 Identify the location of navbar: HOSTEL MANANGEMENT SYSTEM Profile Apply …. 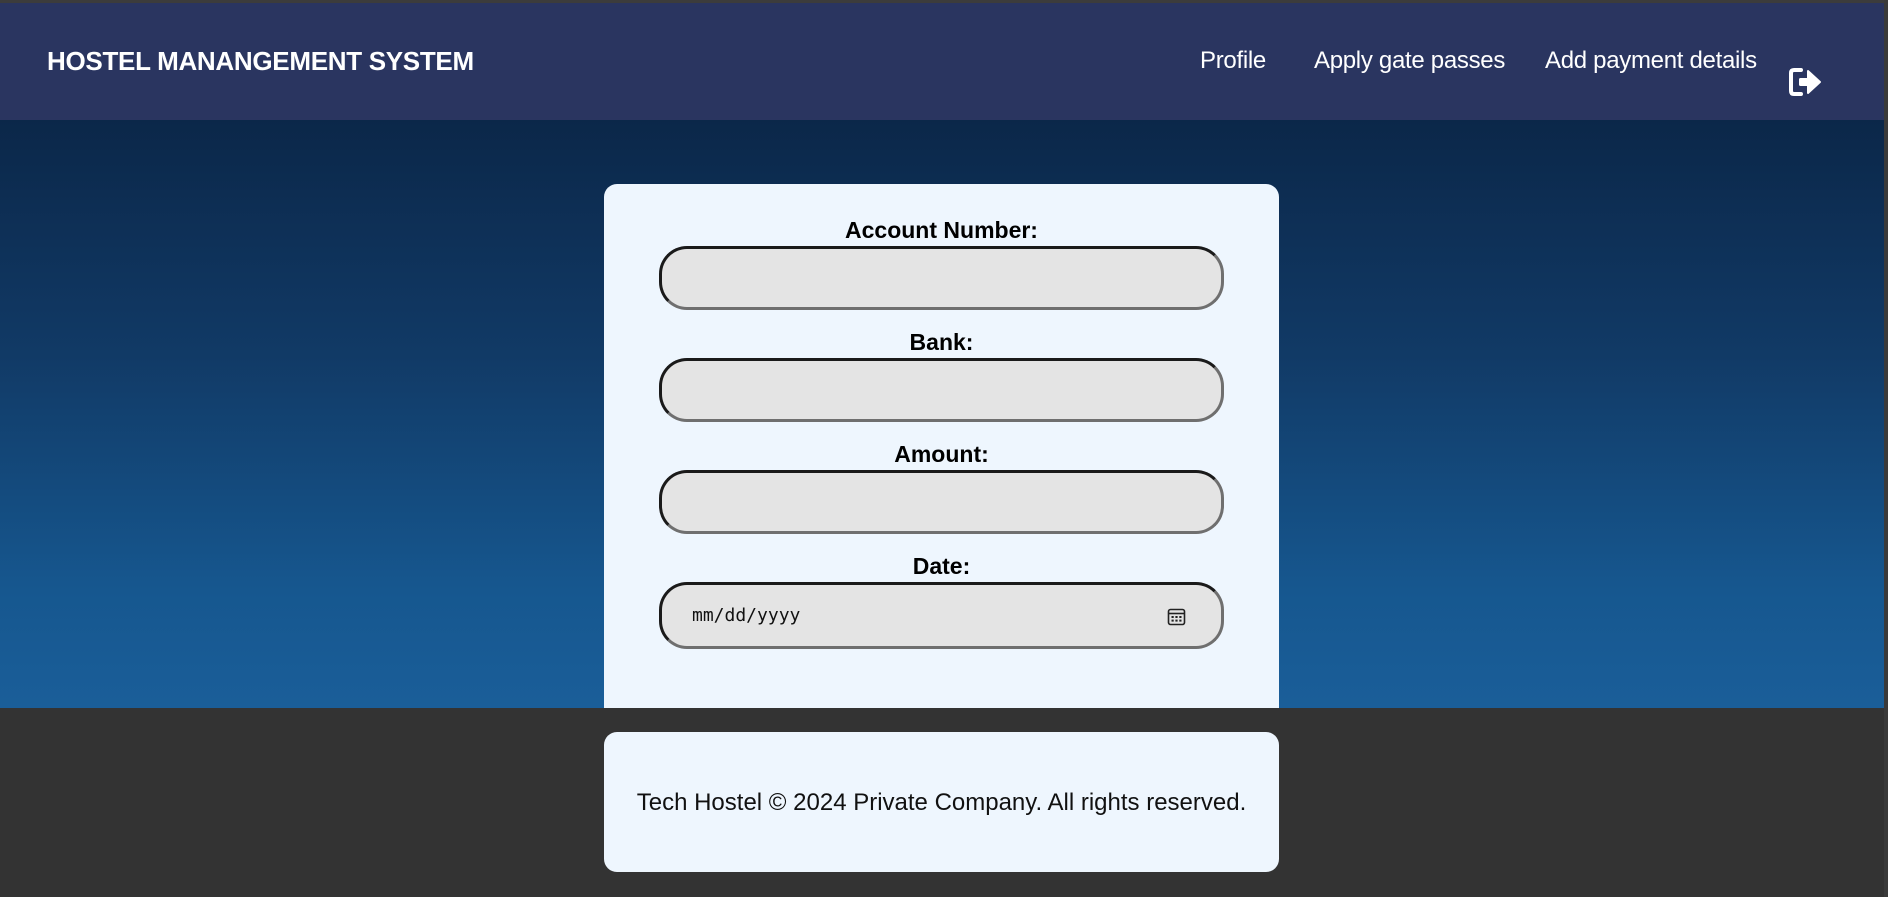
(942, 60).